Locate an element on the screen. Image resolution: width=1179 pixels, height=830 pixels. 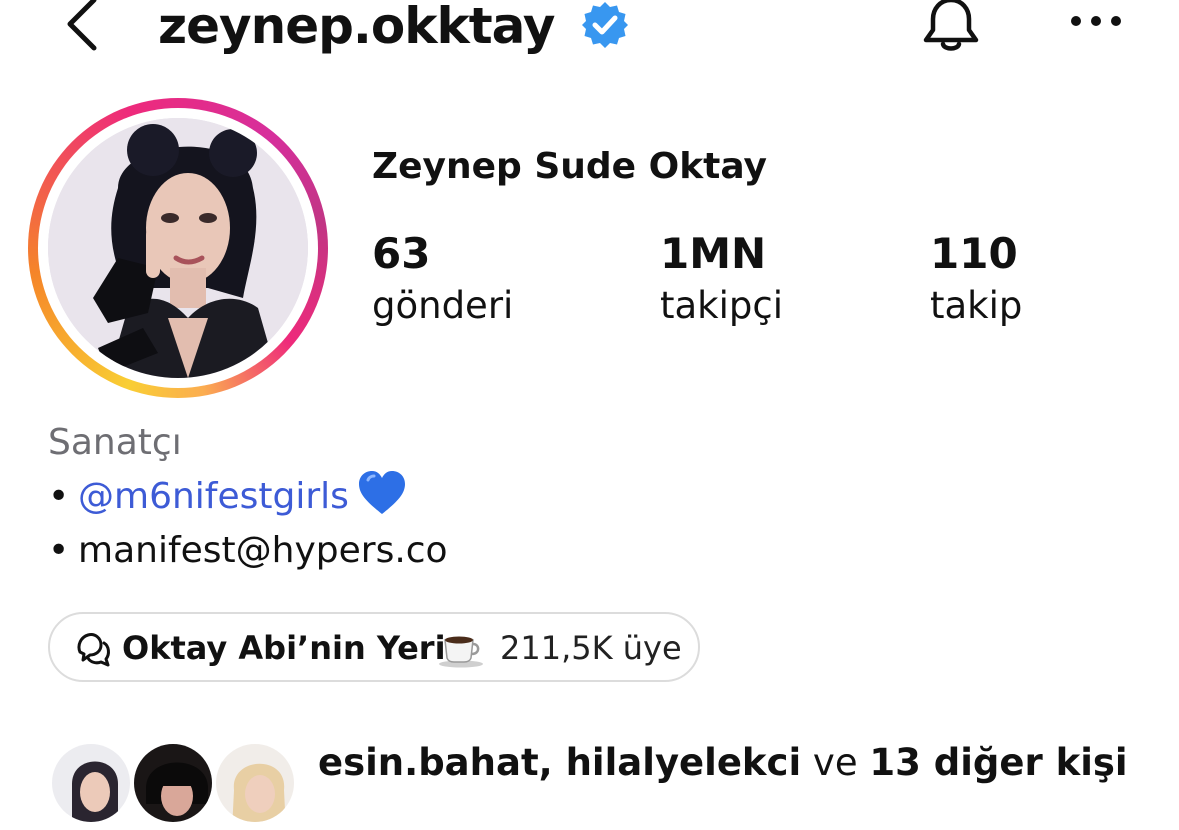
bio-mention-link: @m6nifestgirls is located at coordinates (213, 496).